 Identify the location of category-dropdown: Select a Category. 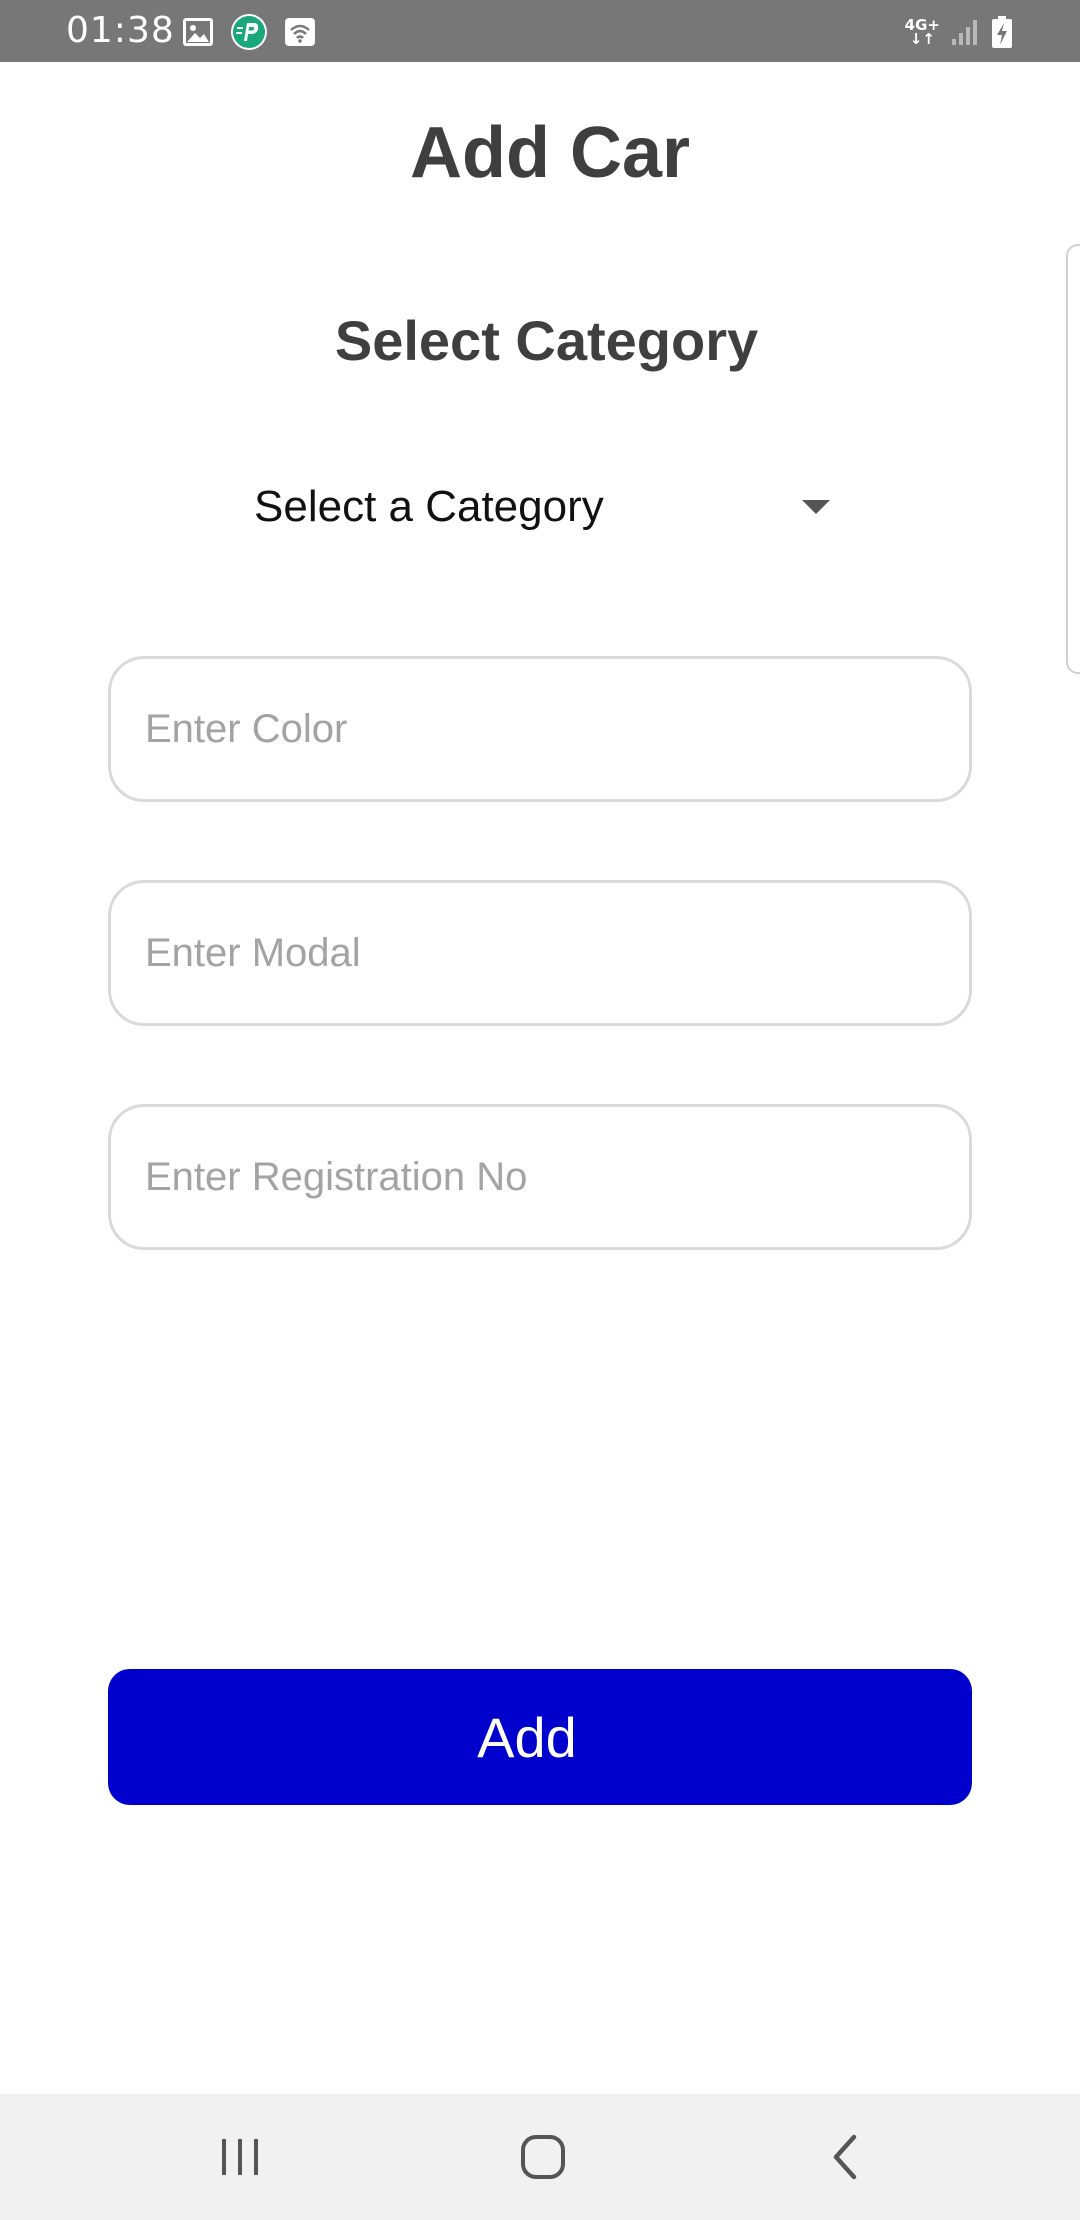
(540, 508).